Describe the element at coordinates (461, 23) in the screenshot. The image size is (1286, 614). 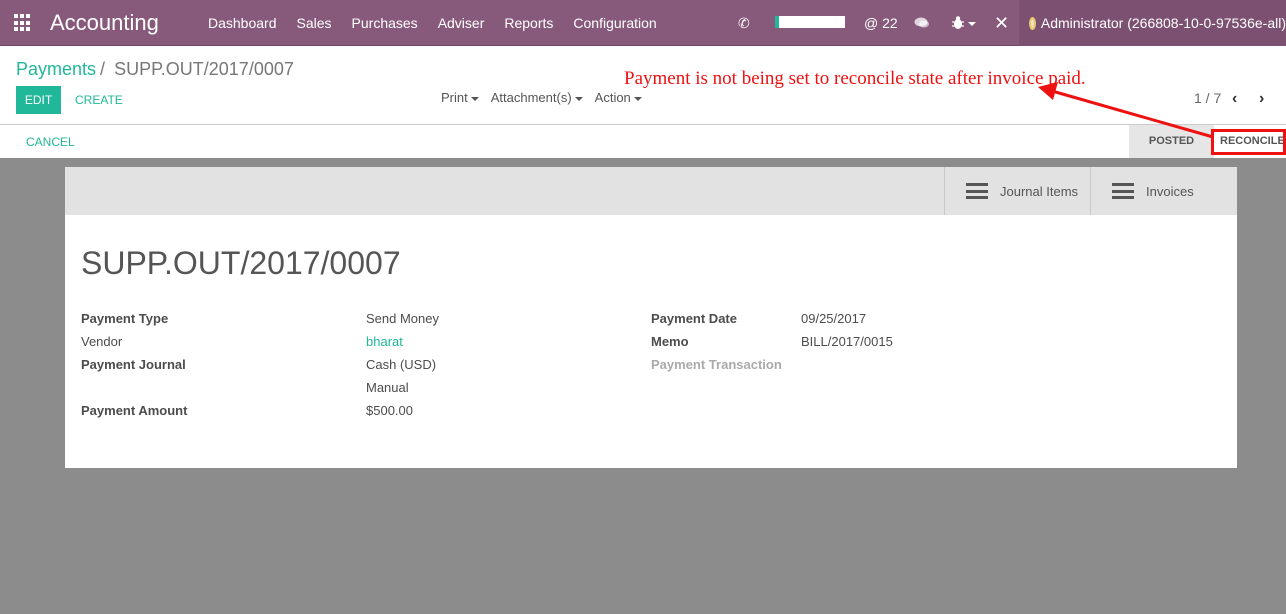
I see `menu-adviser: Adviser` at that location.